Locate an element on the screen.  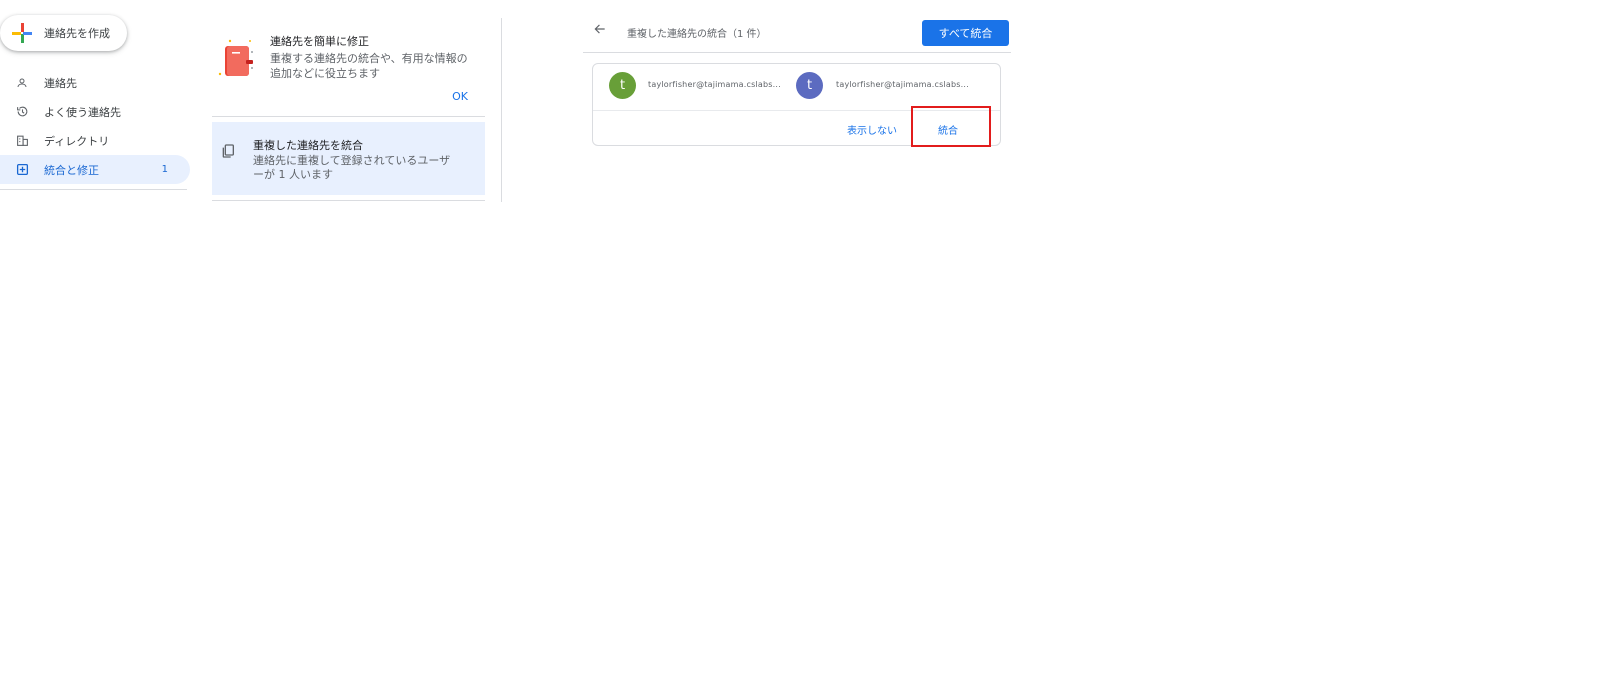
dismiss-button: 表示しない is located at coordinates (872, 129).